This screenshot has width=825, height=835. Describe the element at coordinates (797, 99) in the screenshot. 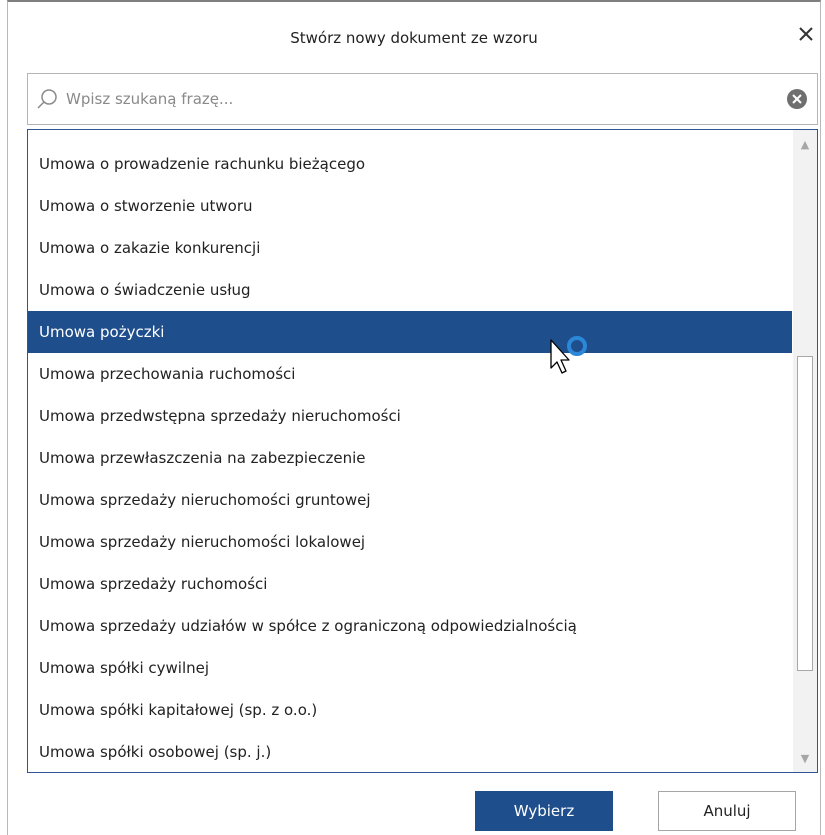

I see `clear-search-icon` at that location.